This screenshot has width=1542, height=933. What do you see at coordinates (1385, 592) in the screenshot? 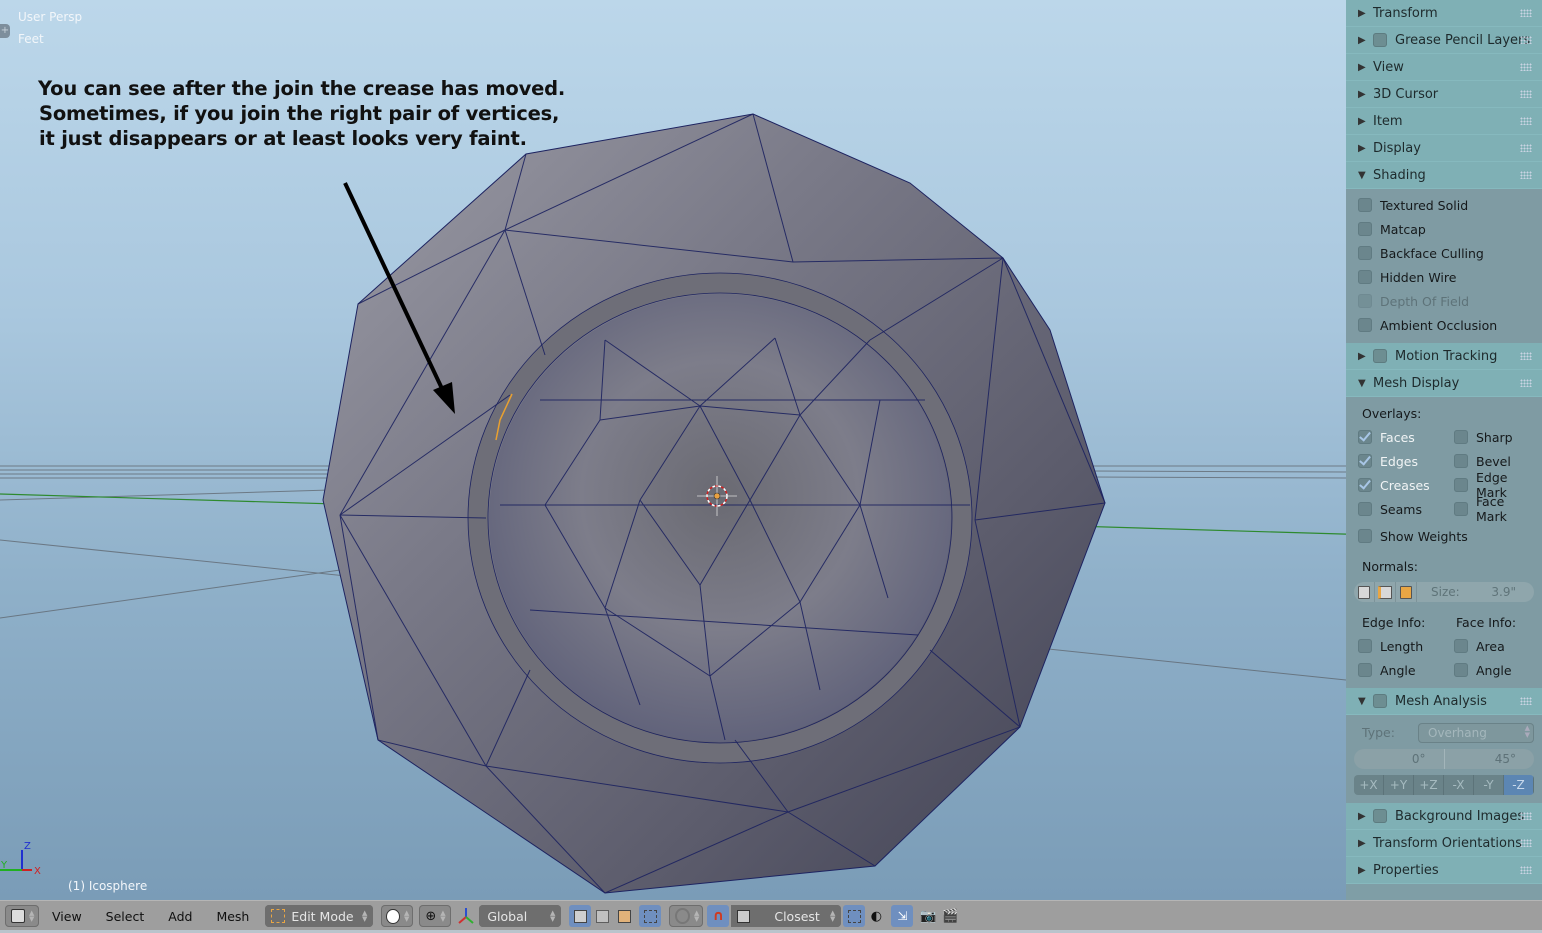
I see `split-normals-button` at bounding box center [1385, 592].